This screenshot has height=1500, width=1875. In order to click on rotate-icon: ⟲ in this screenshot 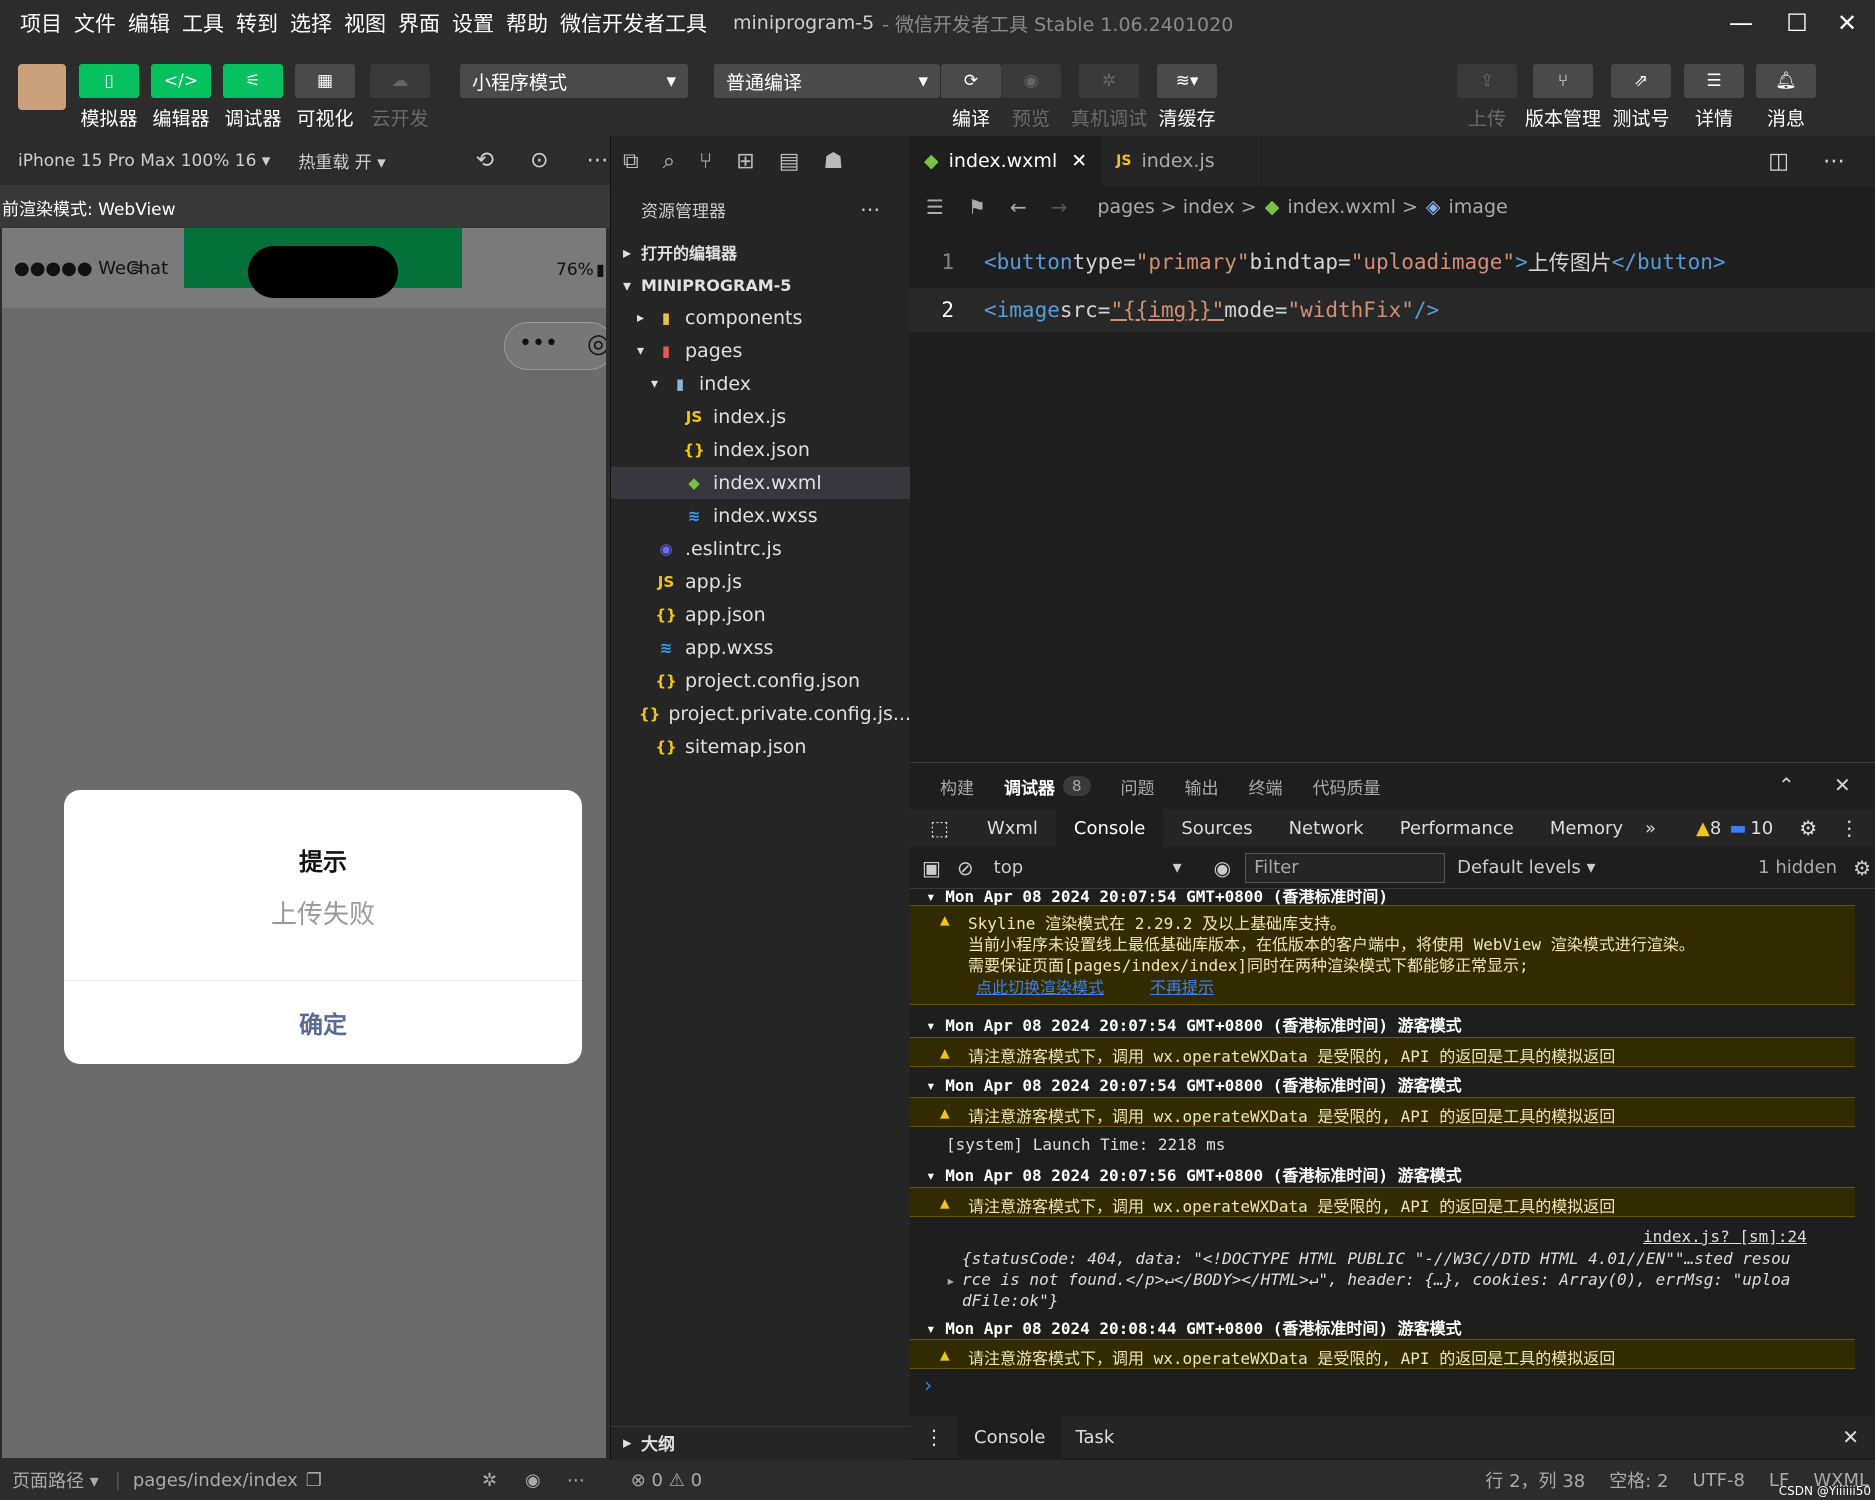, I will do `click(485, 160)`.